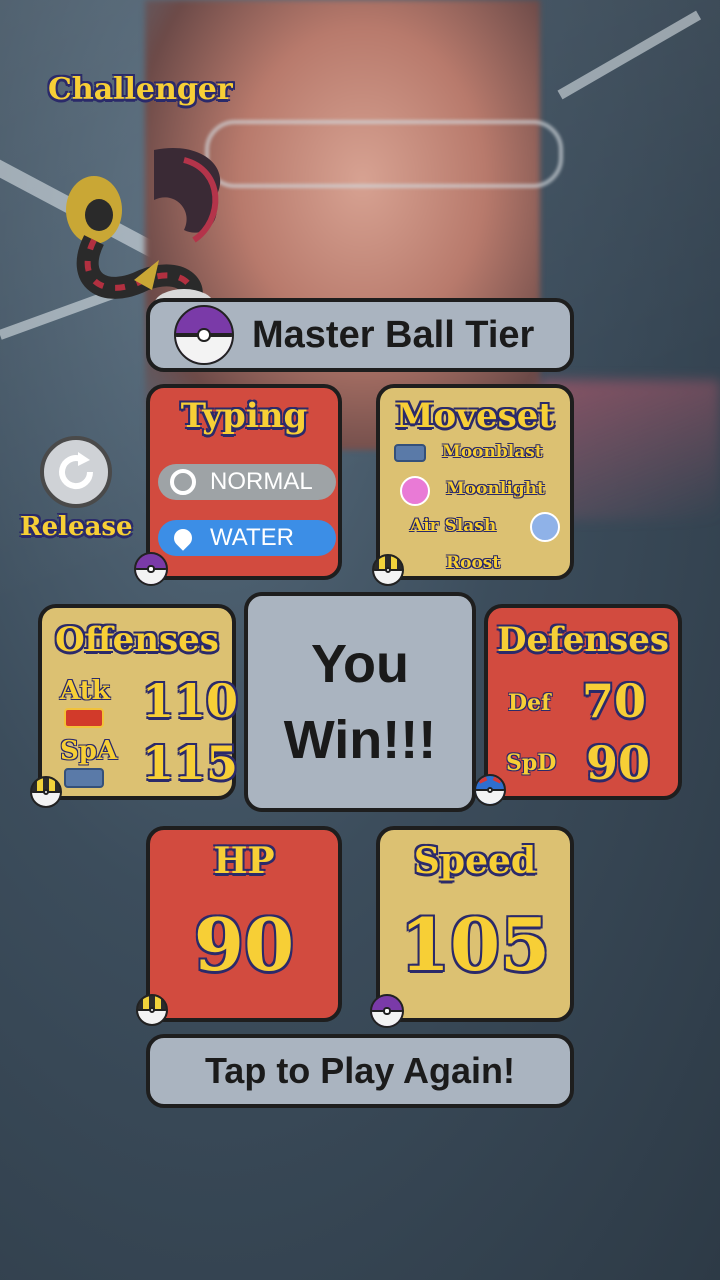 The image size is (720, 1280). I want to click on status-move-icon, so click(415, 491).